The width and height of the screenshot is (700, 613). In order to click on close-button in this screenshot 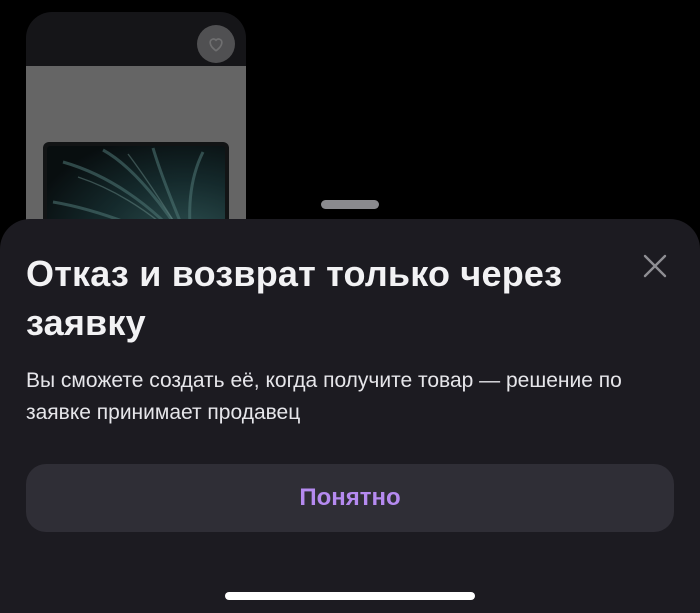, I will do `click(655, 266)`.